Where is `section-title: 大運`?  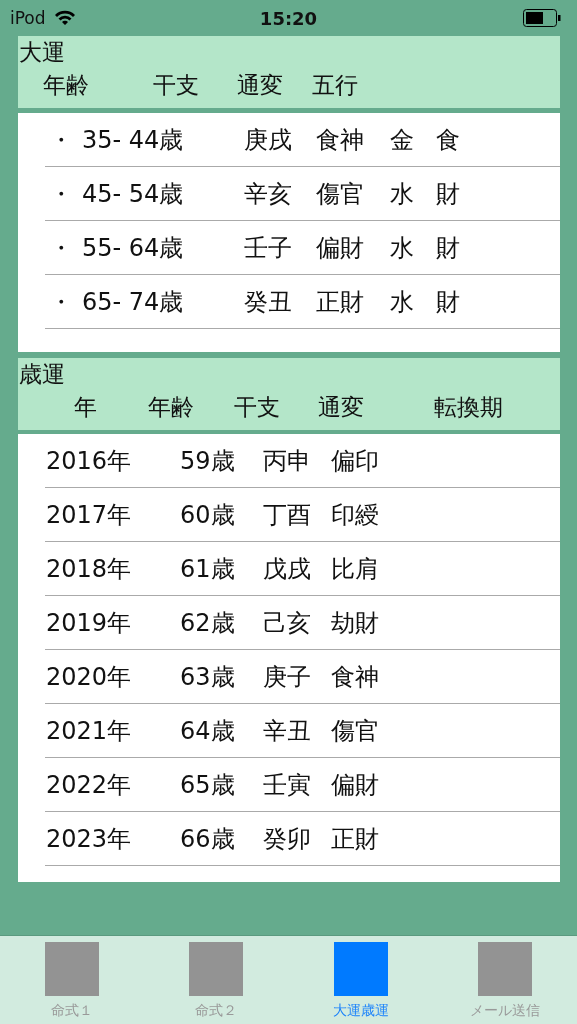
section-title: 大運 is located at coordinates (42, 52).